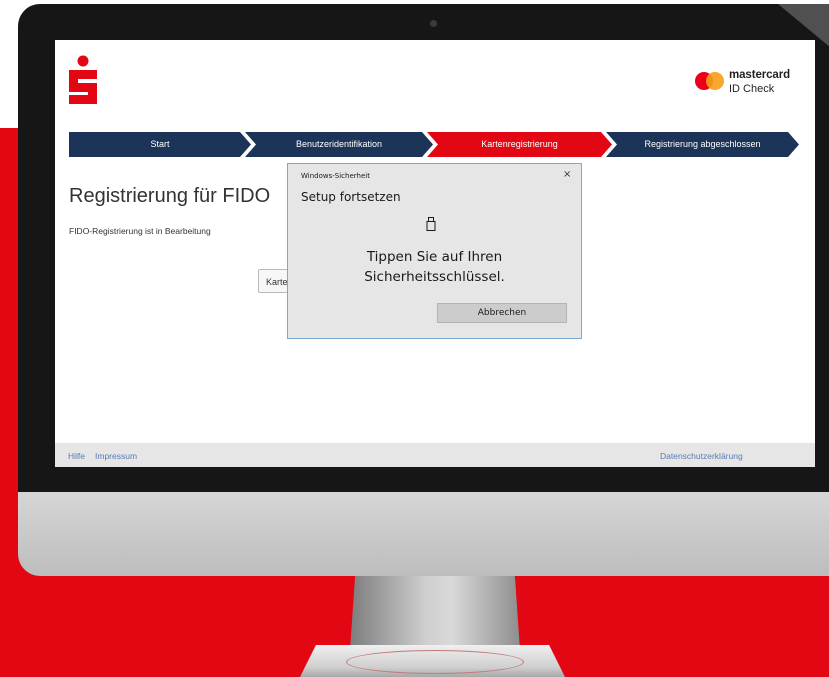 The height and width of the screenshot is (677, 829). I want to click on cancel-button: Abbrechen, so click(502, 313).